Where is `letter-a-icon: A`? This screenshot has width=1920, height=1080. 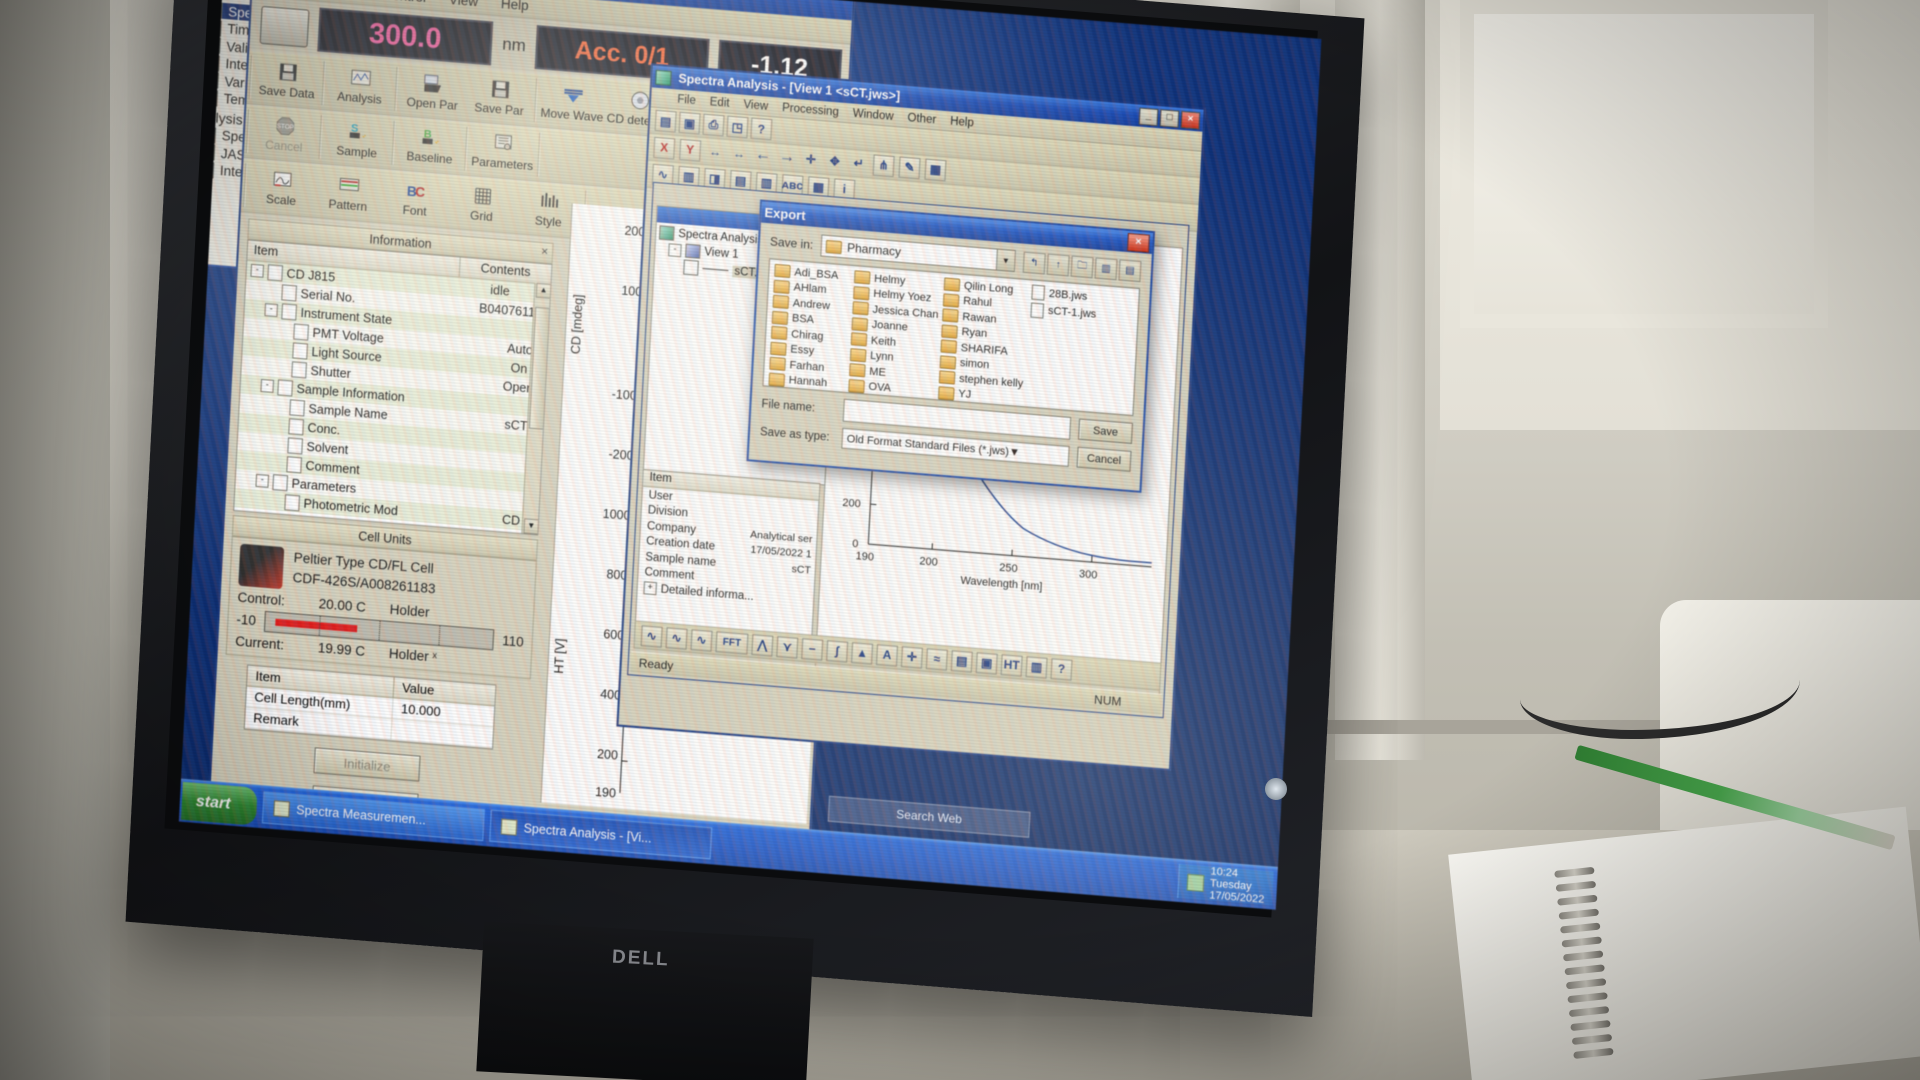 letter-a-icon: A is located at coordinates (887, 655).